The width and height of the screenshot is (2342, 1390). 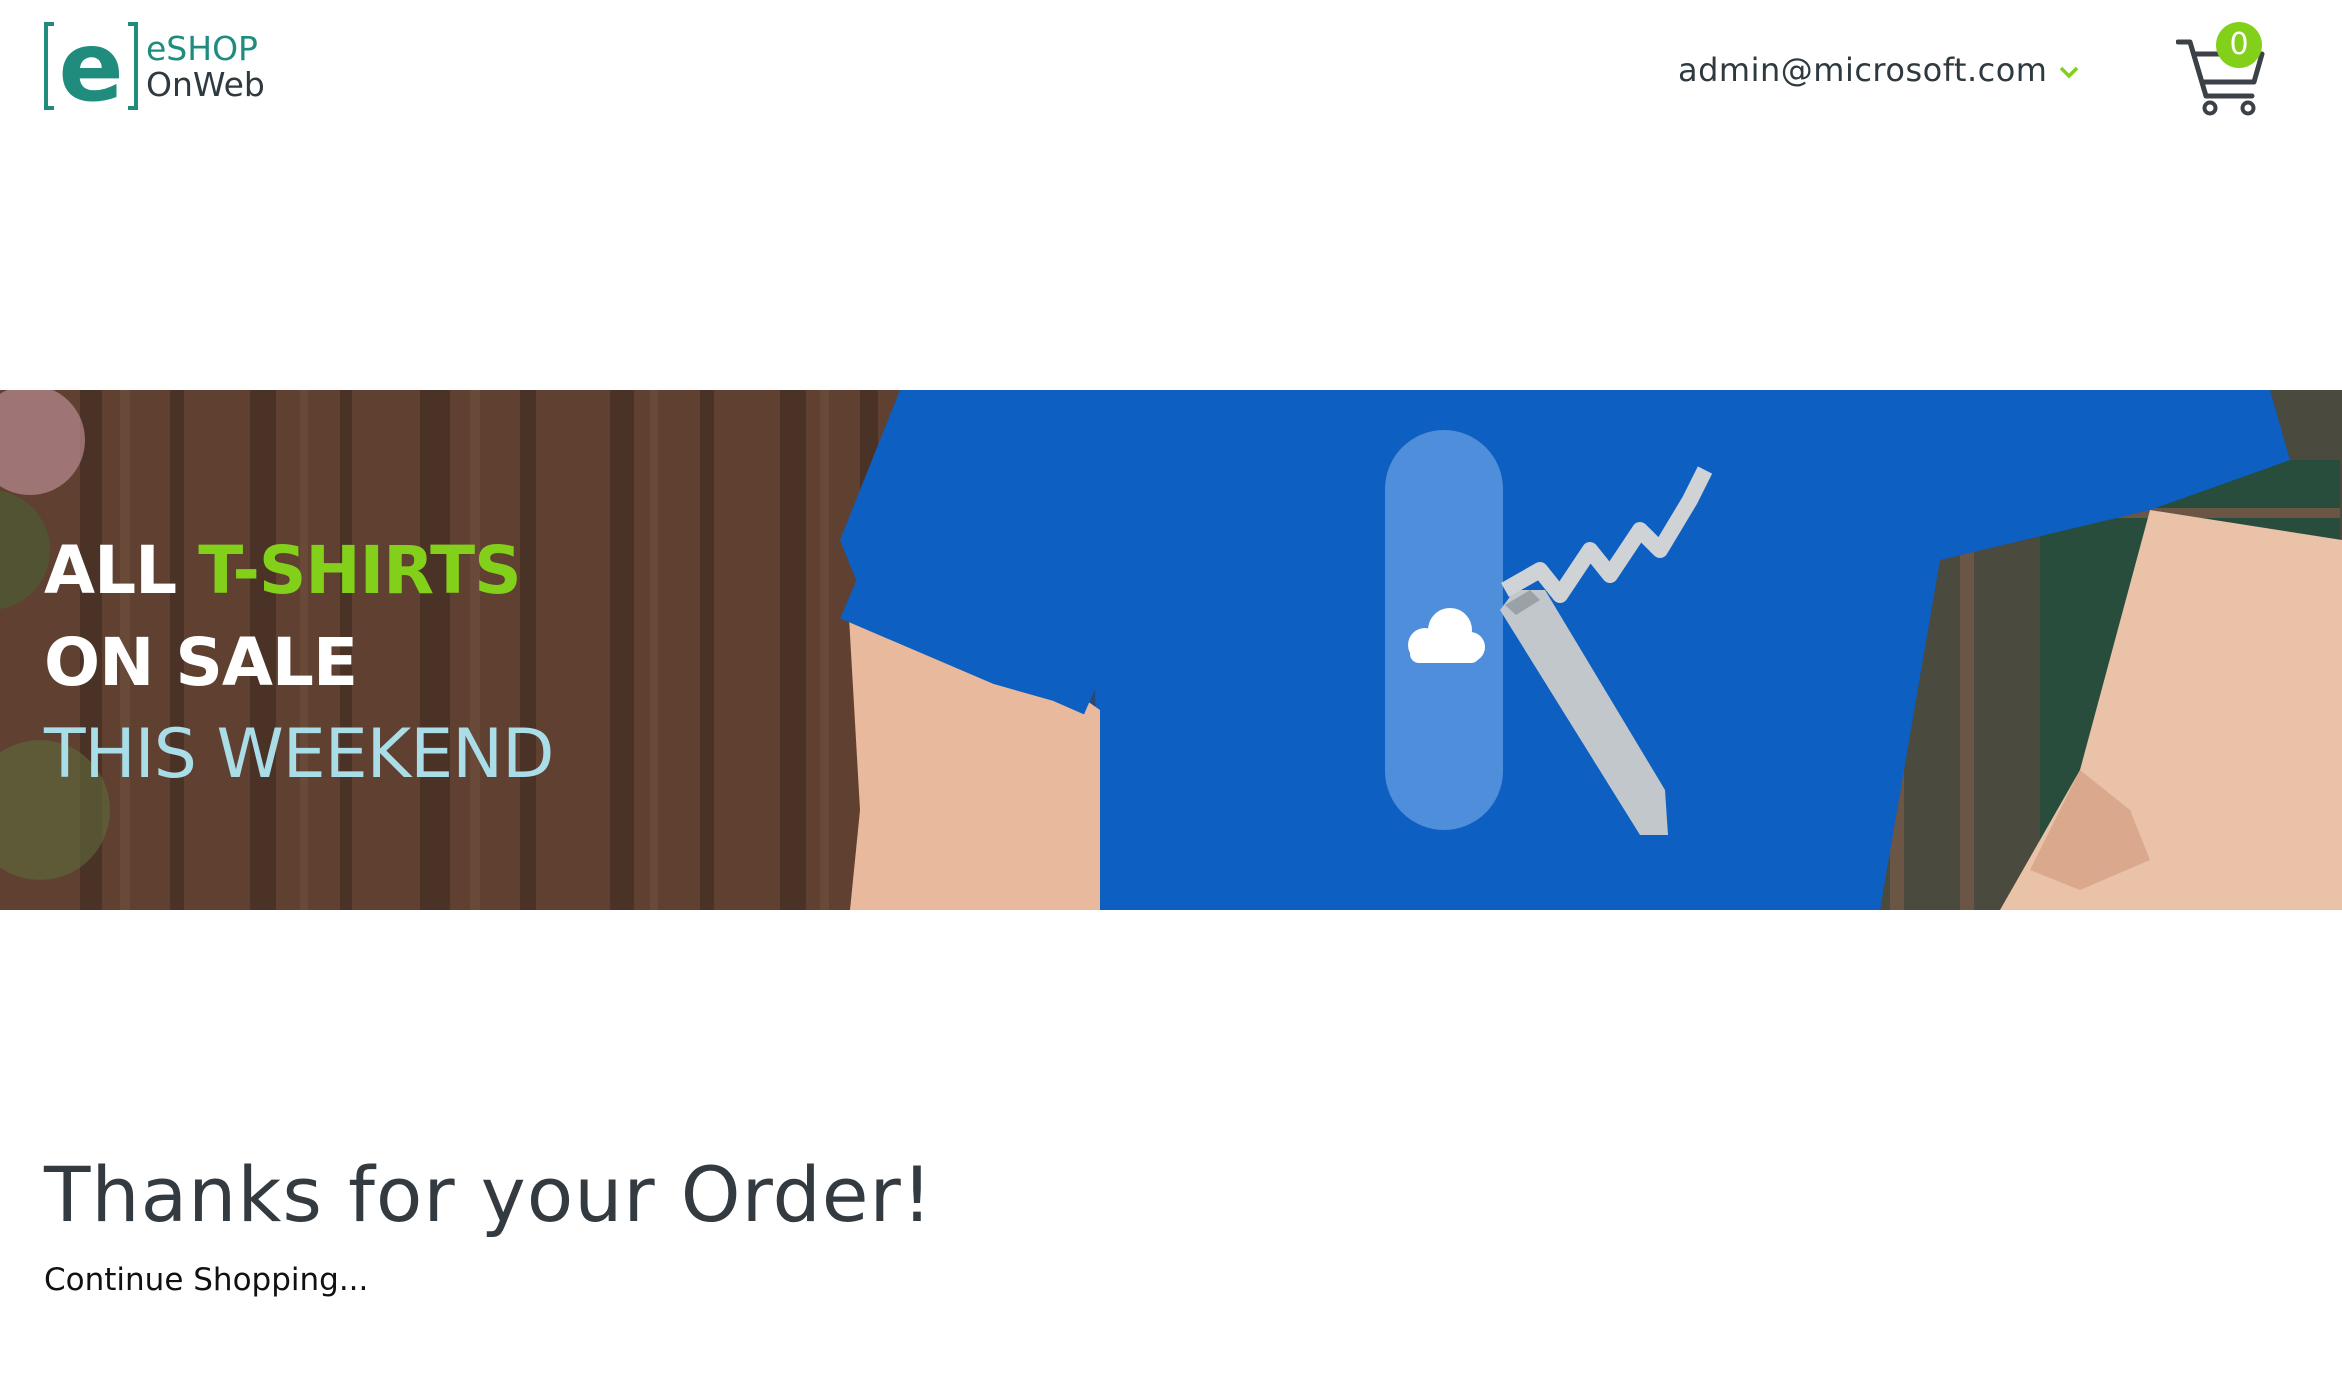 I want to click on cart-button: 0, so click(x=2221, y=68).